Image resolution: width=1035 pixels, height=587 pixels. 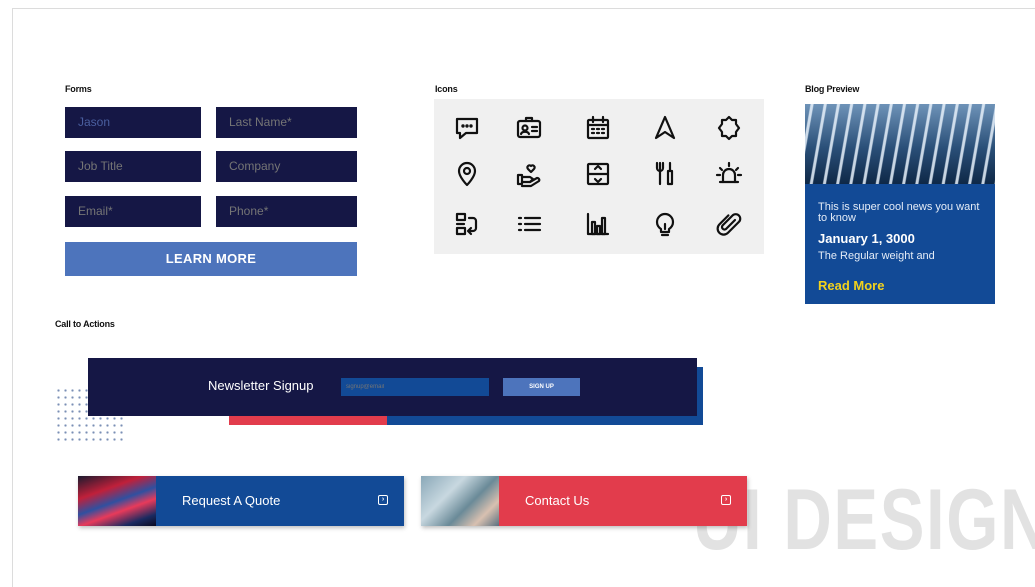 What do you see at coordinates (467, 128) in the screenshot?
I see `chat-icon` at bounding box center [467, 128].